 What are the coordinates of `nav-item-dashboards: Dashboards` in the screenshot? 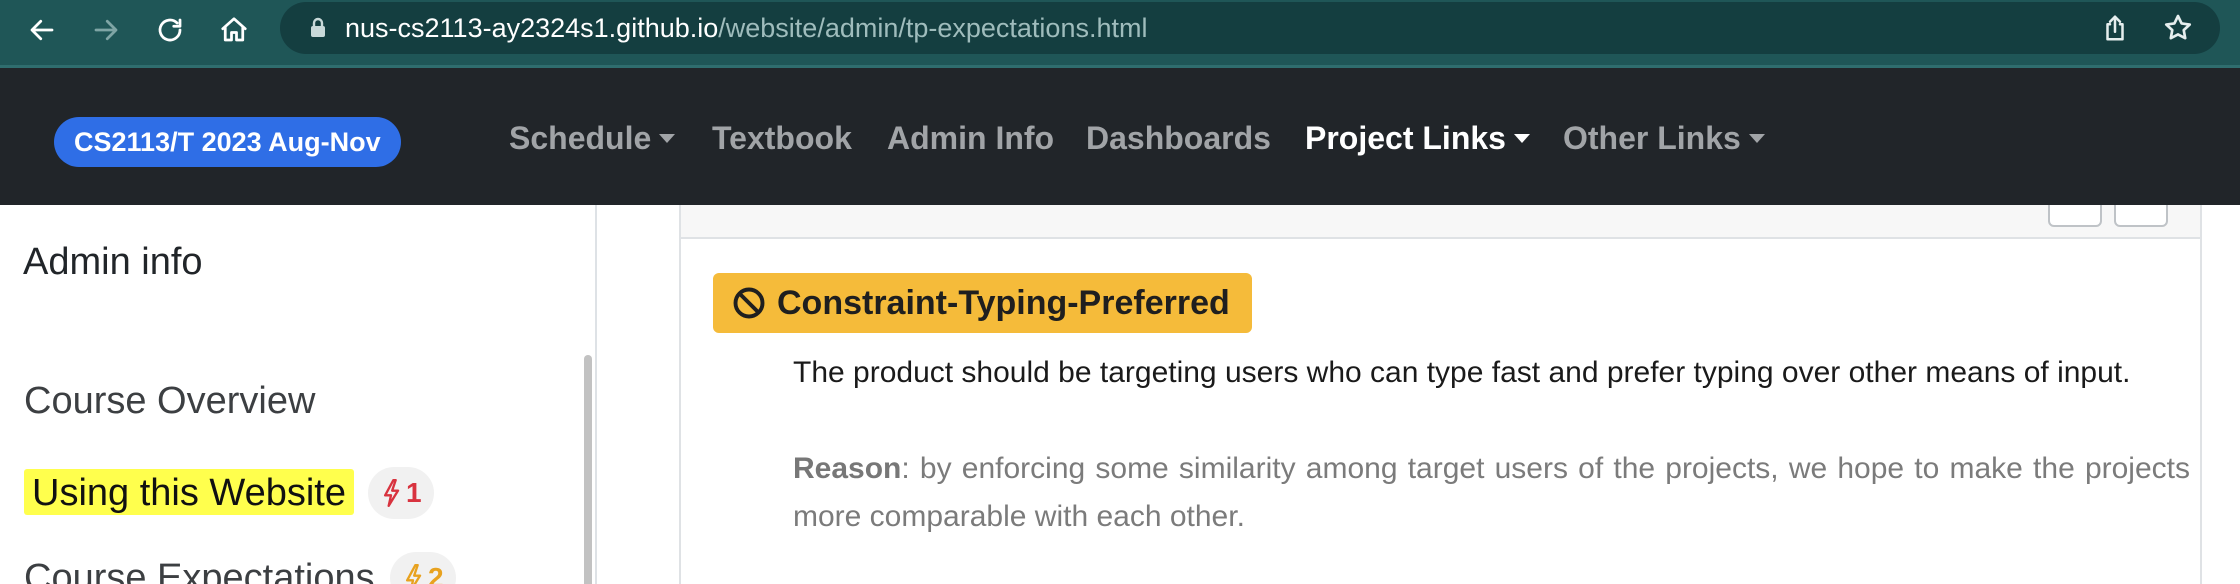 It's located at (1178, 138).